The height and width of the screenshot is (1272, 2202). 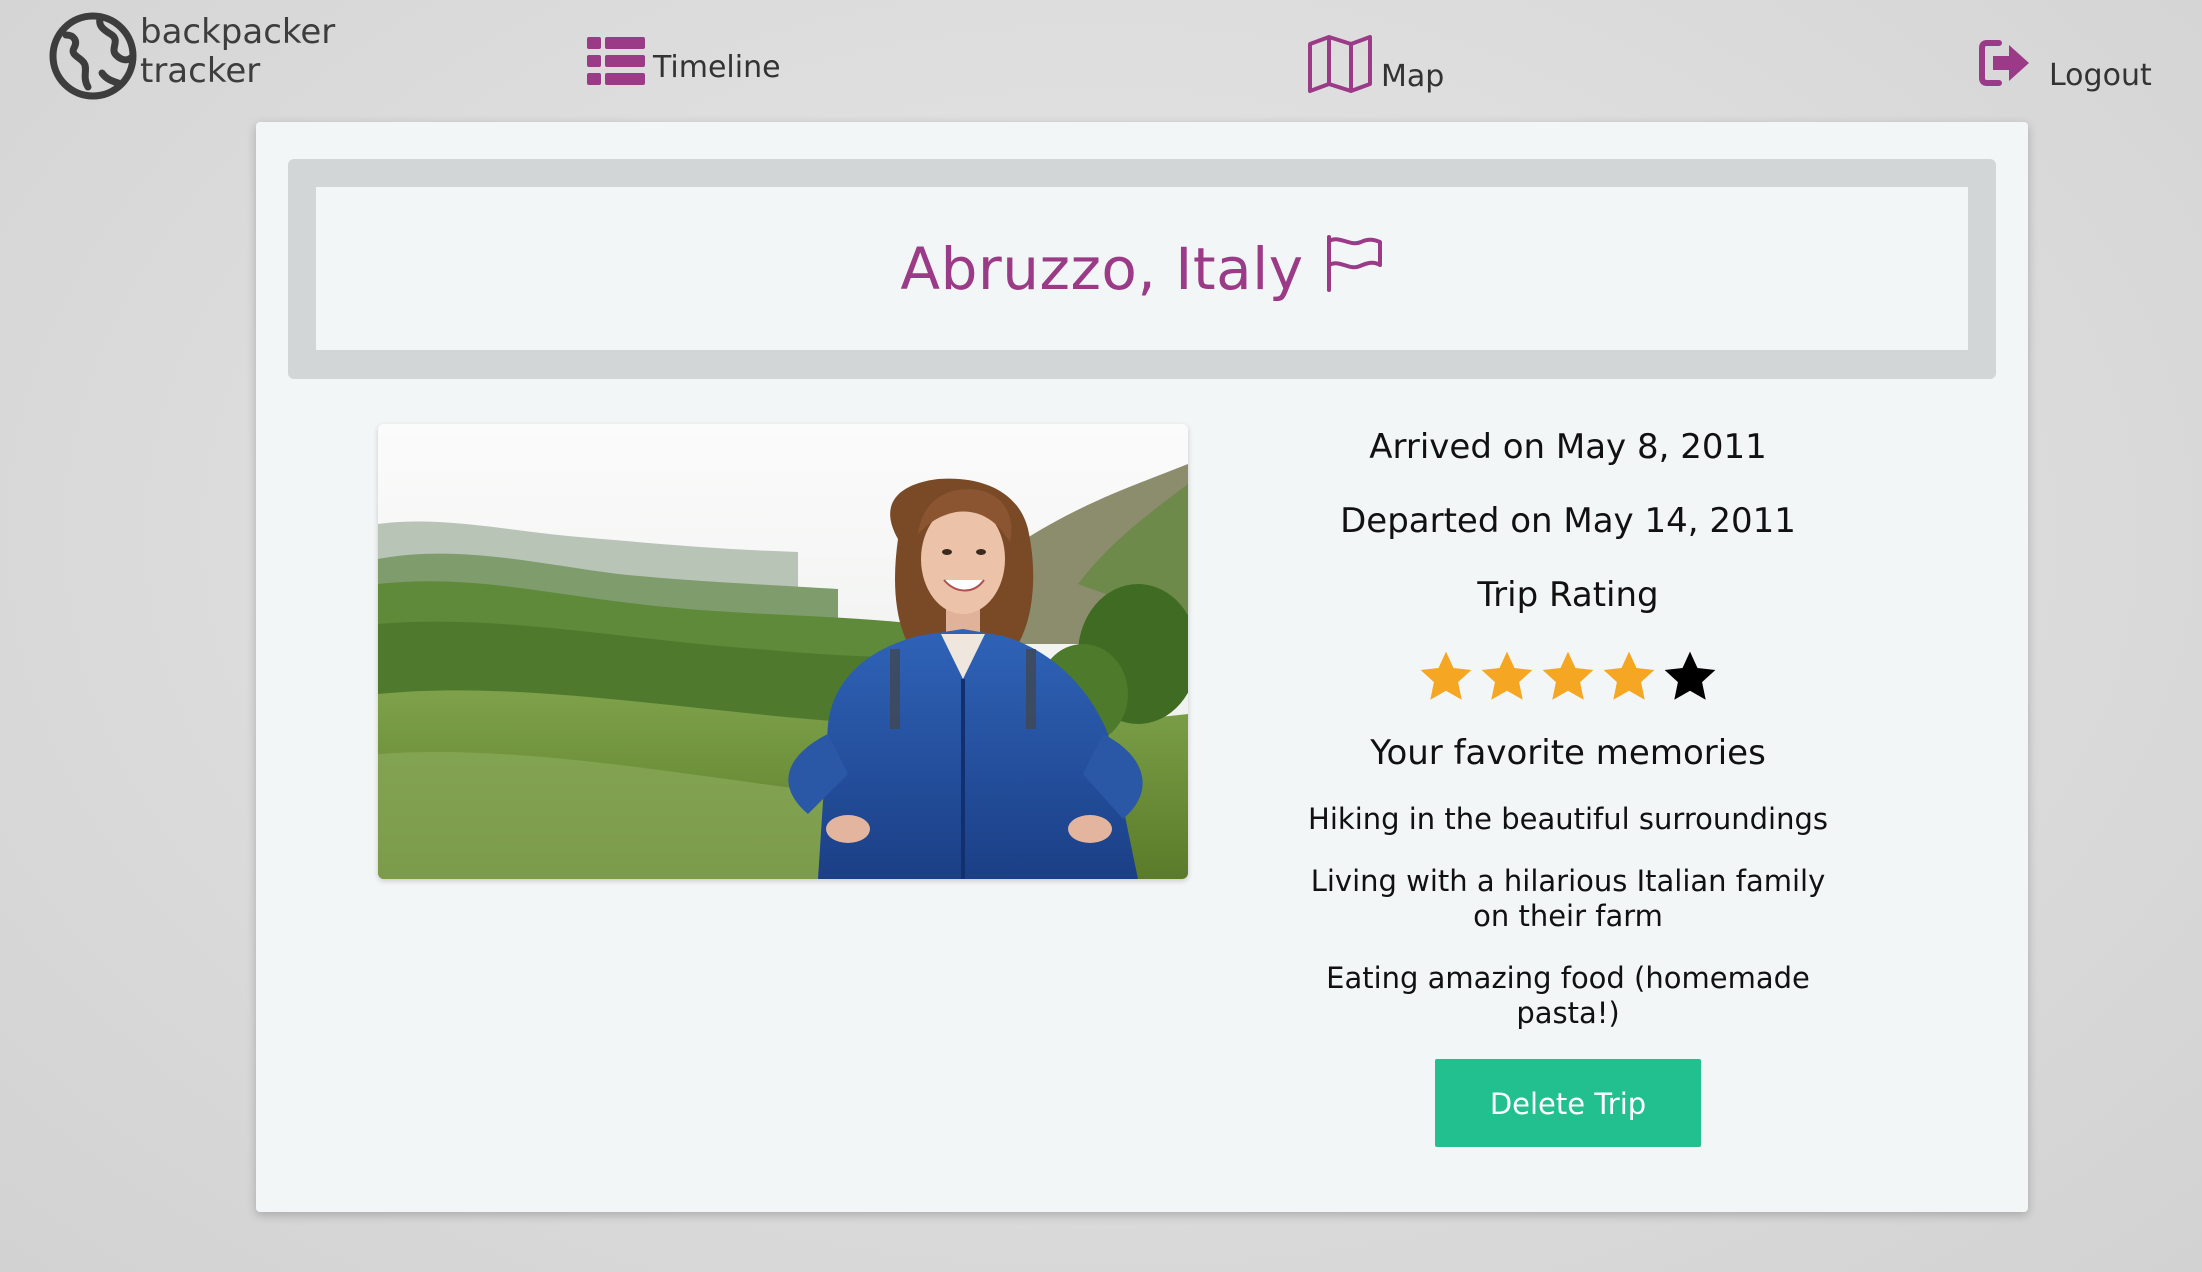 What do you see at coordinates (783, 651) in the screenshot?
I see `trip-photo` at bounding box center [783, 651].